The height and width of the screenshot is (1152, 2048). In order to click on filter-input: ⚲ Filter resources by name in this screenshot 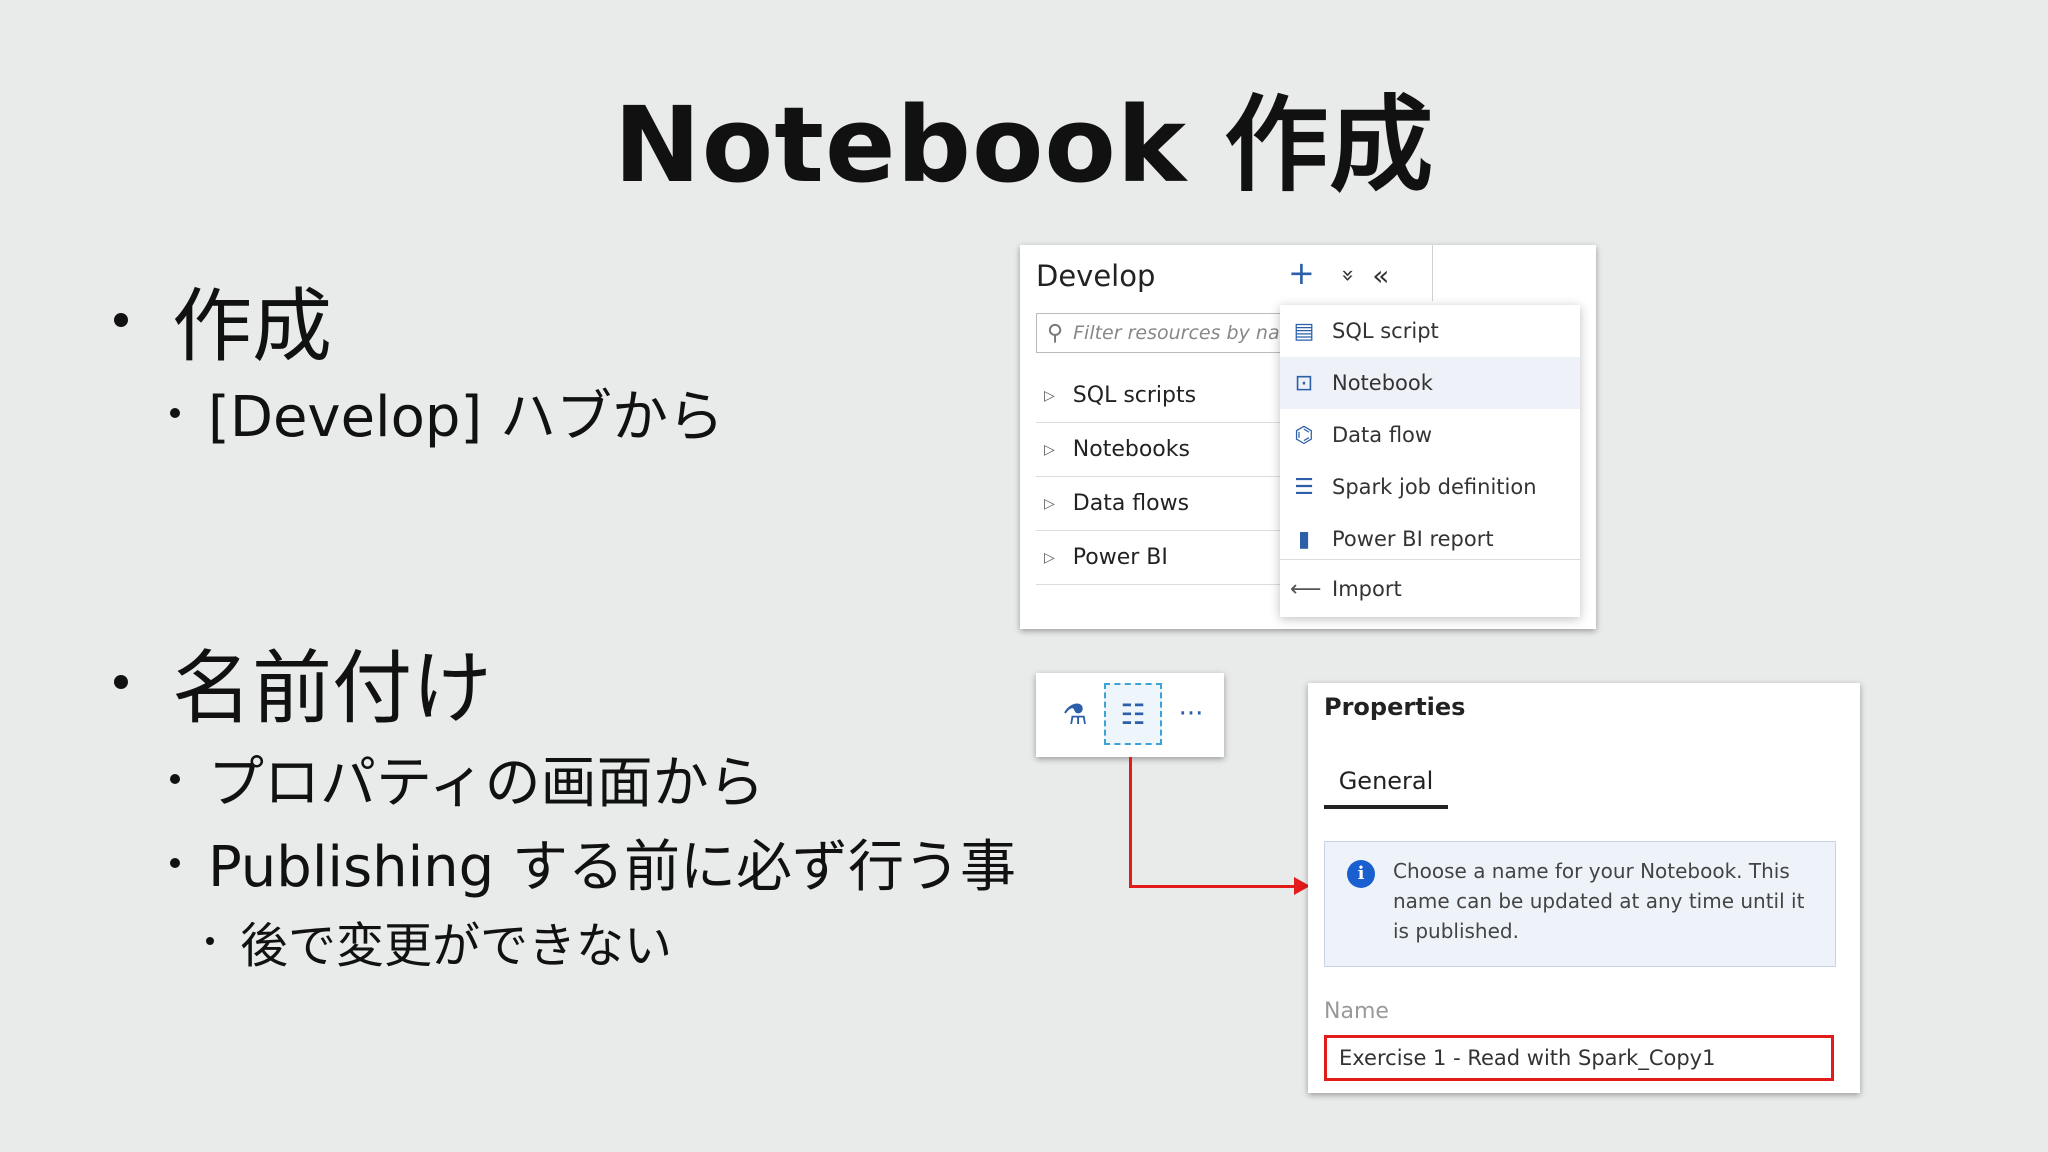, I will do `click(1166, 333)`.